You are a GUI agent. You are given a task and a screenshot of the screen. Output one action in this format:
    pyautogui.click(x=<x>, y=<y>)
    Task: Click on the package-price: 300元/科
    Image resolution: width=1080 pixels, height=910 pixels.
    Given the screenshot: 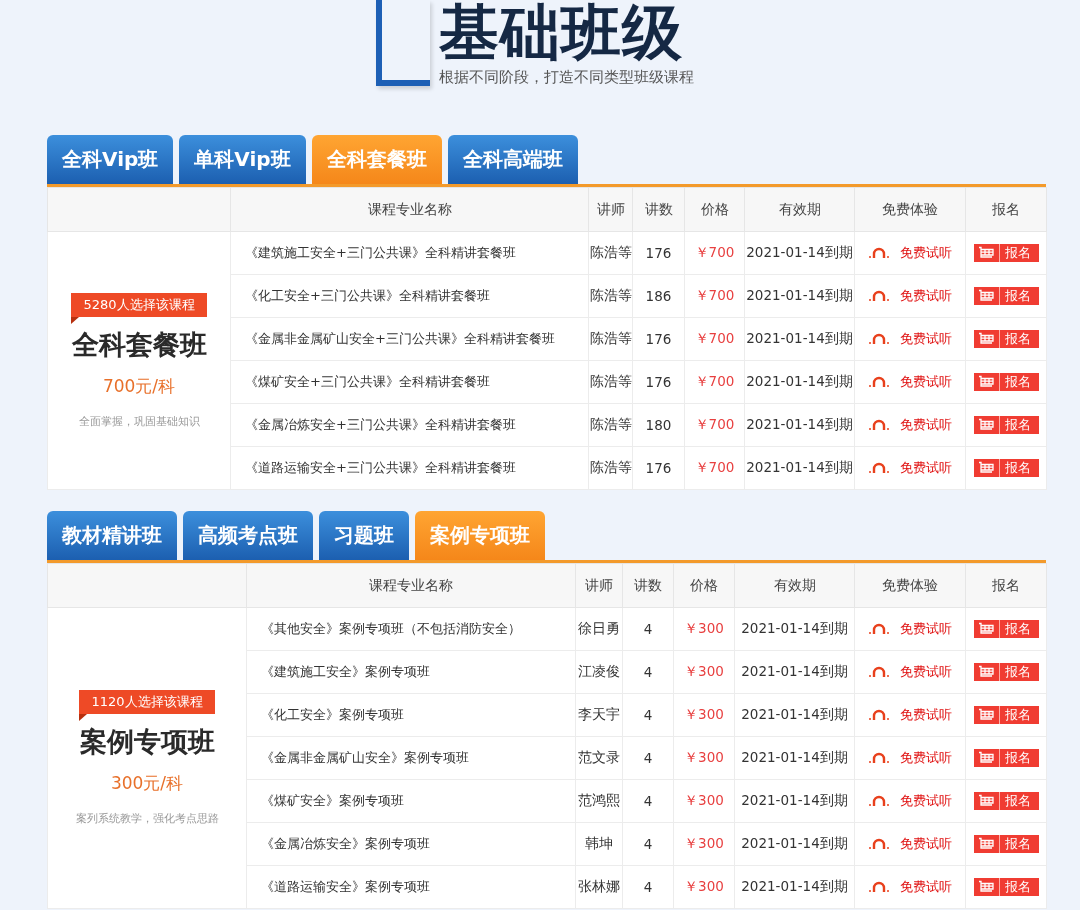 What is the action you would take?
    pyautogui.click(x=147, y=783)
    